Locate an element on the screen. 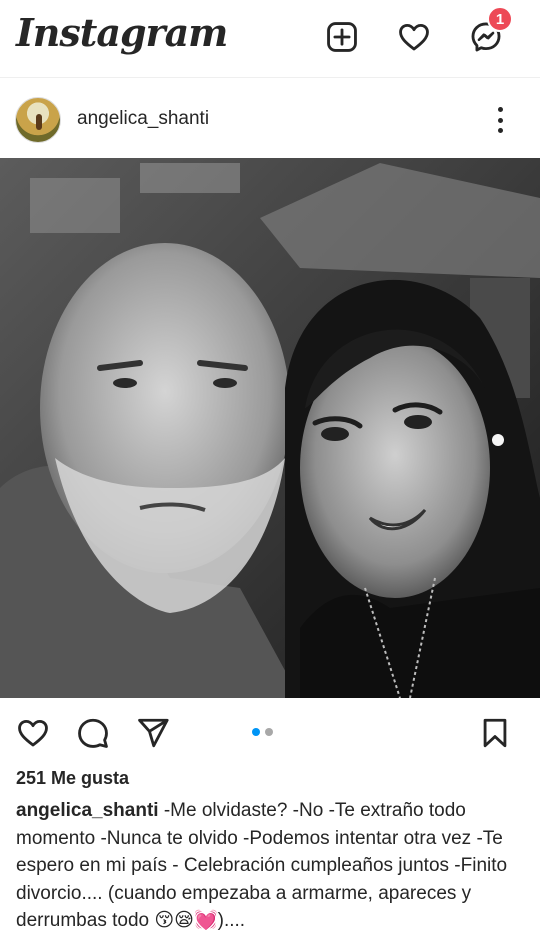 The width and height of the screenshot is (540, 946). comment-button is located at coordinates (93, 733).